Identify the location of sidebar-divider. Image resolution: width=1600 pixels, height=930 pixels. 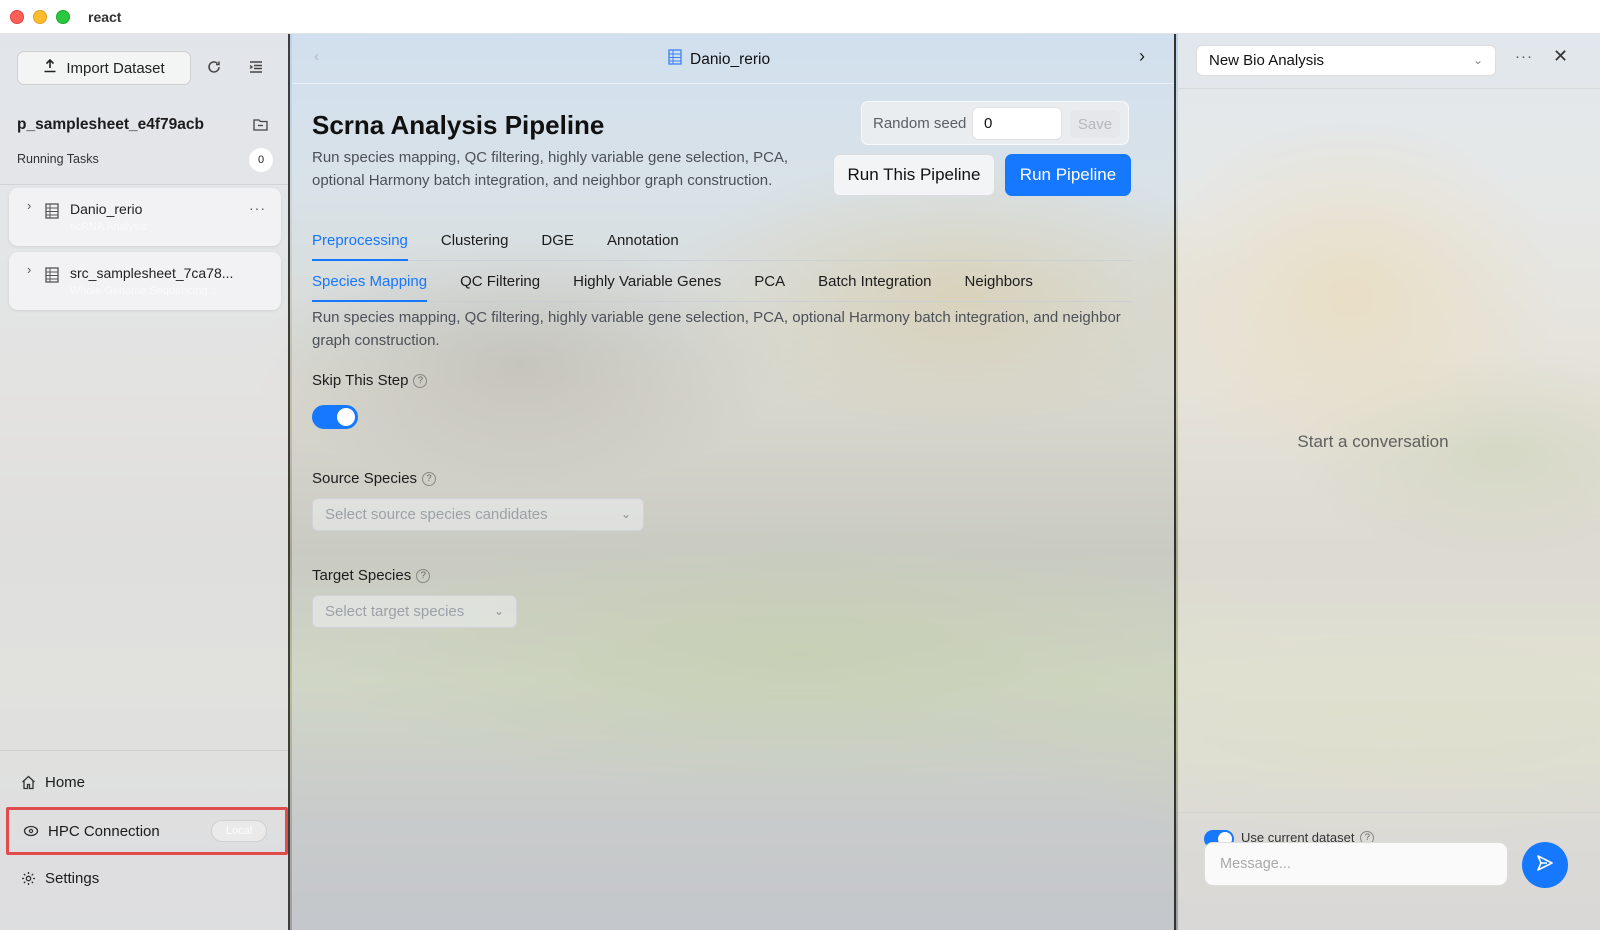
(144, 184).